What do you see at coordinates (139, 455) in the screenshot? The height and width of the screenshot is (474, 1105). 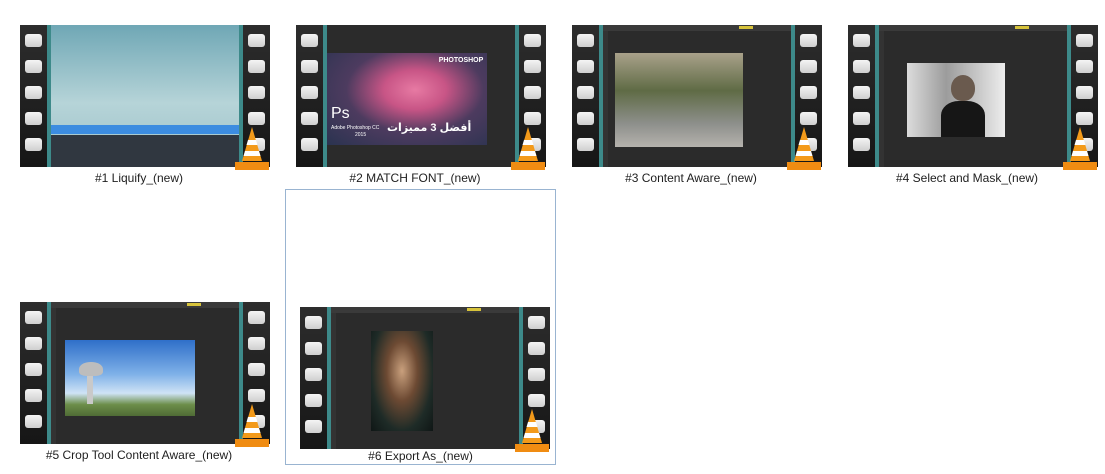 I see `file-name: #5 Crop Tool Content Aware_(new)` at bounding box center [139, 455].